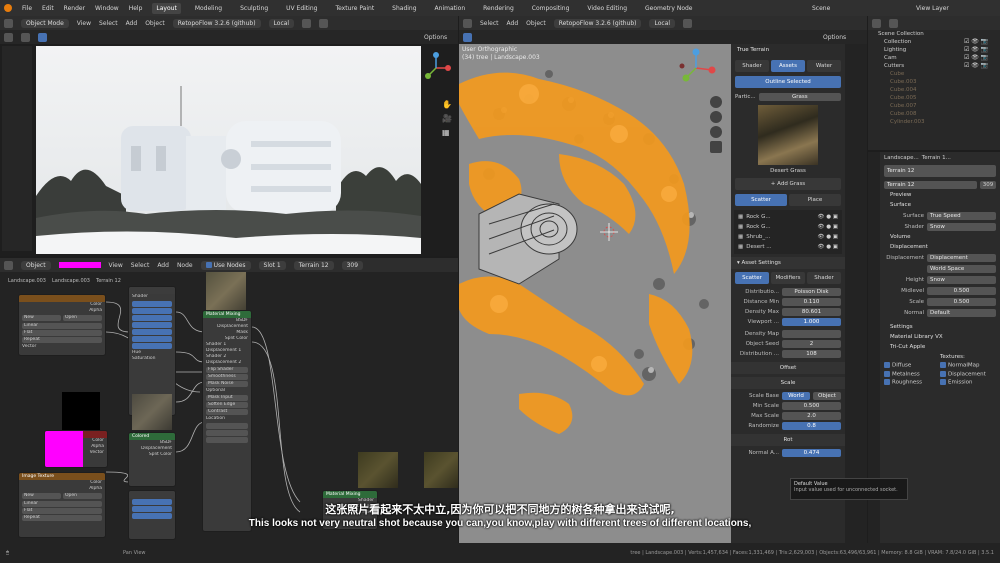 The height and width of the screenshot is (563, 1000). Describe the element at coordinates (828, 247) in the screenshot. I see `asset-row-4-visibility-icon: 👁 ● ▣` at that location.